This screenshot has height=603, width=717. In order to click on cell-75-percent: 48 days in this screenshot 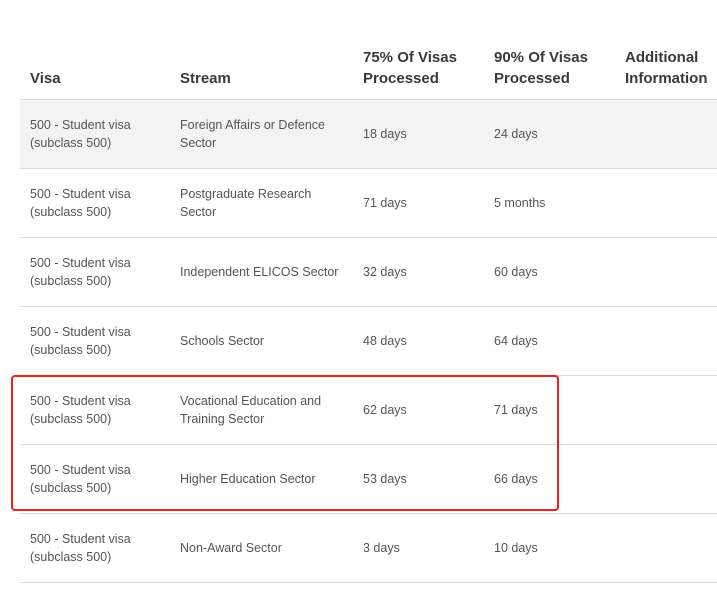, I will do `click(418, 341)`.